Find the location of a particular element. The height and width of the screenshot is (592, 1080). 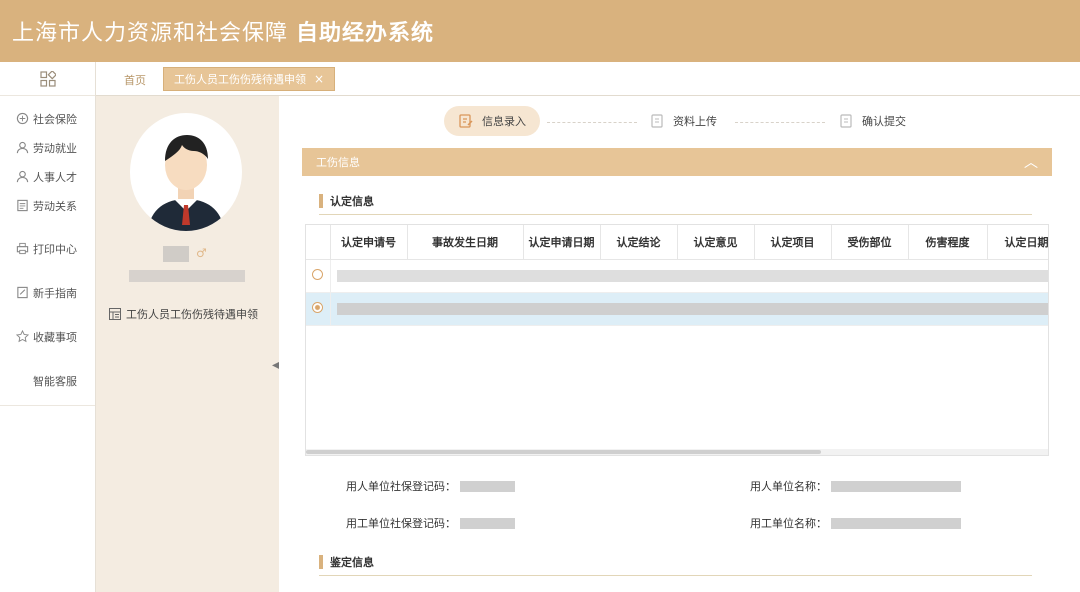

tab-bar: 首页 工伤人员工伤伤残待遇申领 × is located at coordinates (588, 79).